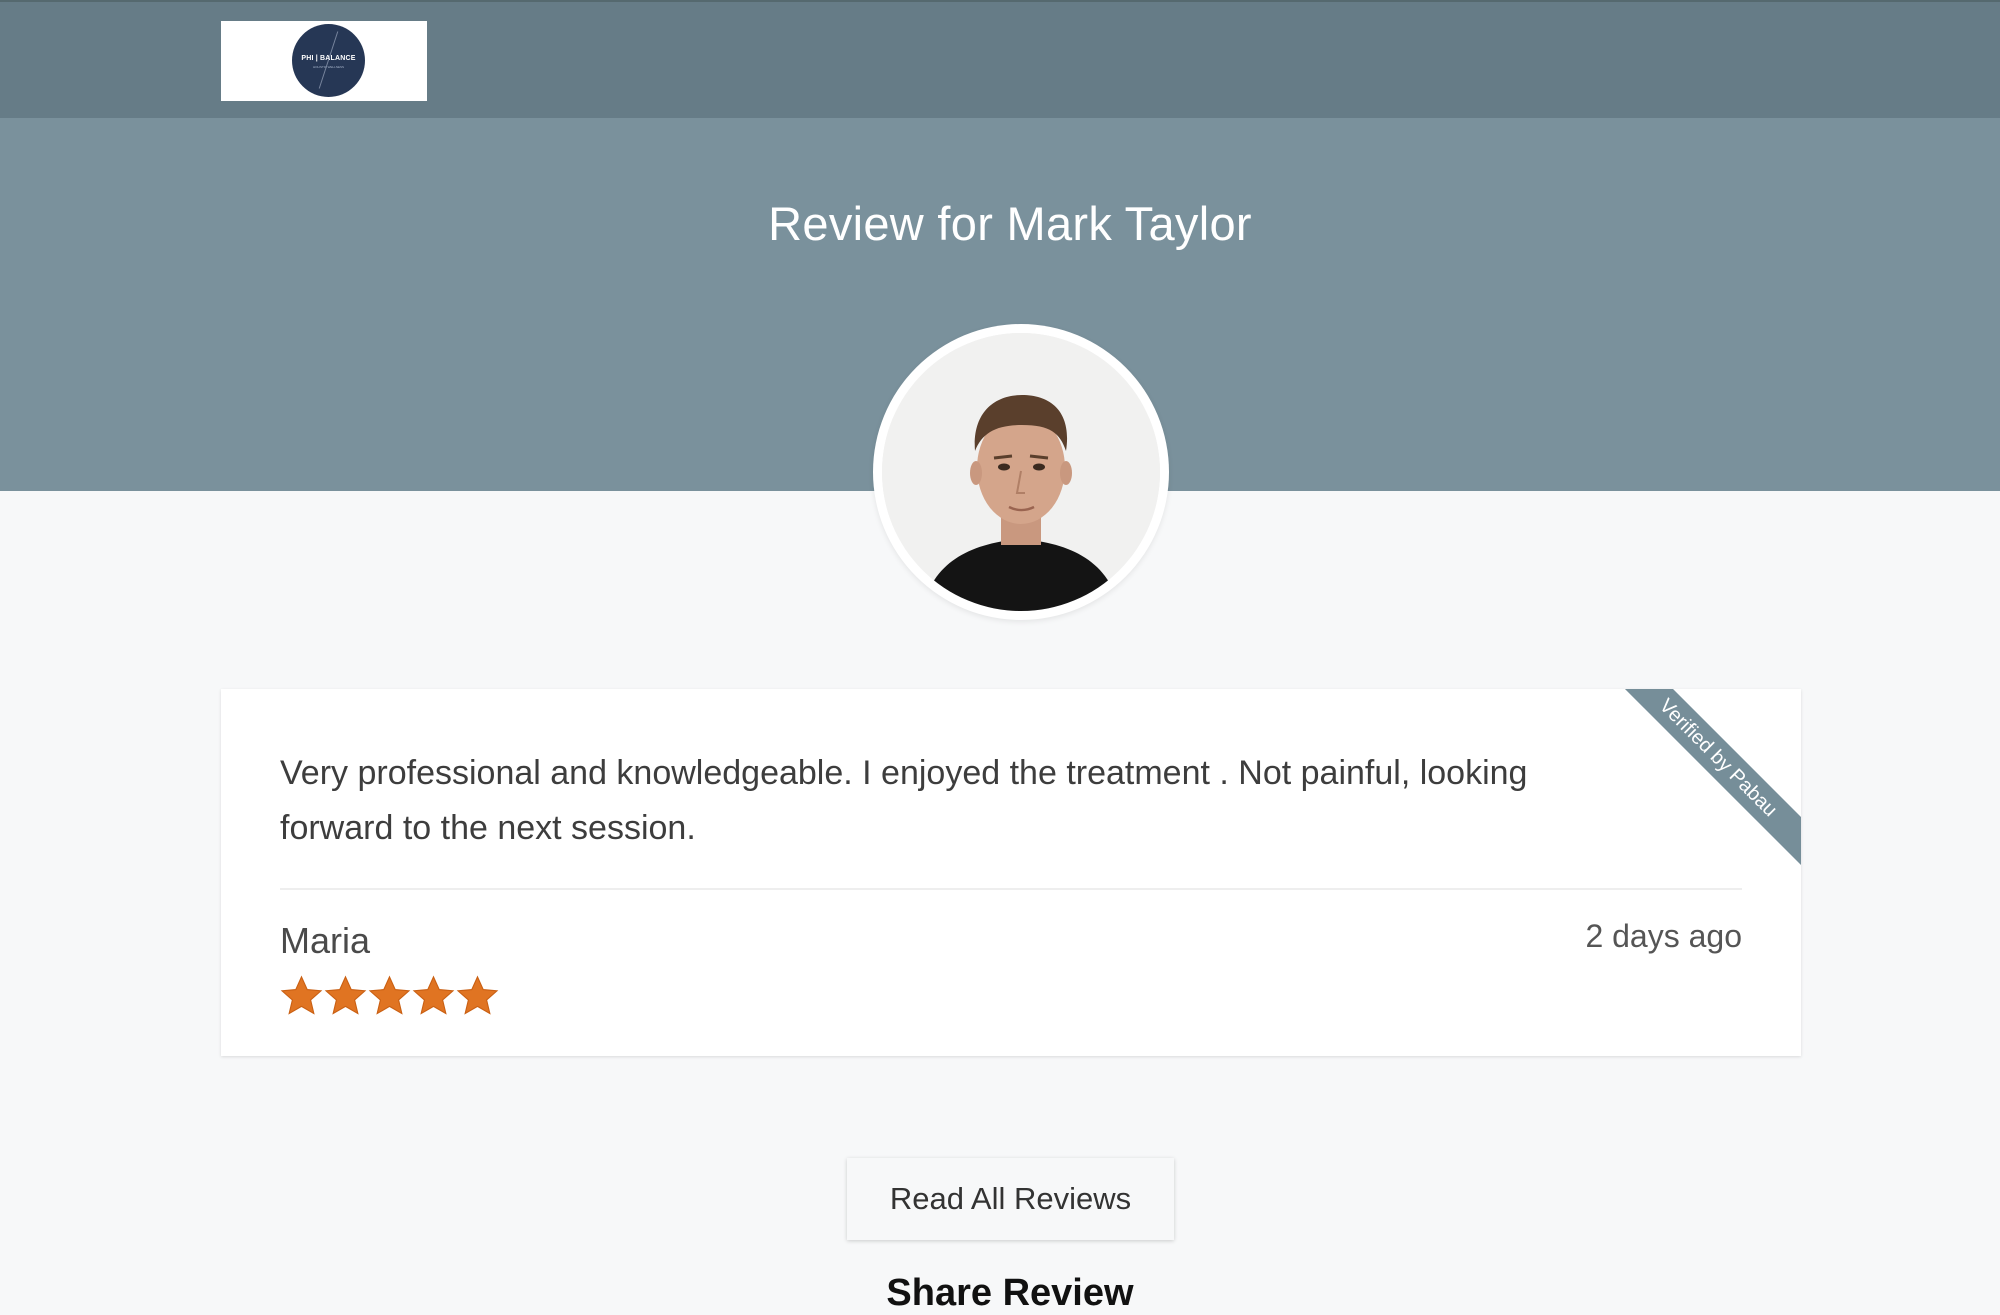 The image size is (2000, 1315). I want to click on person-portrait-icon, so click(1021, 472).